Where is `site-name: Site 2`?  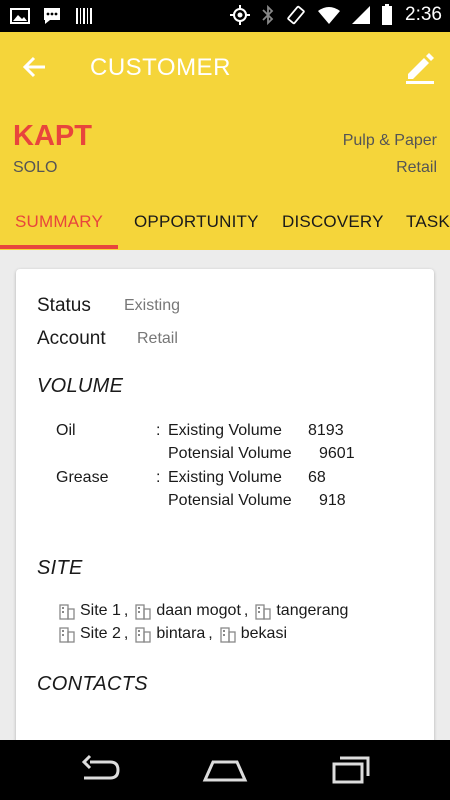
site-name: Site 2 is located at coordinates (100, 633).